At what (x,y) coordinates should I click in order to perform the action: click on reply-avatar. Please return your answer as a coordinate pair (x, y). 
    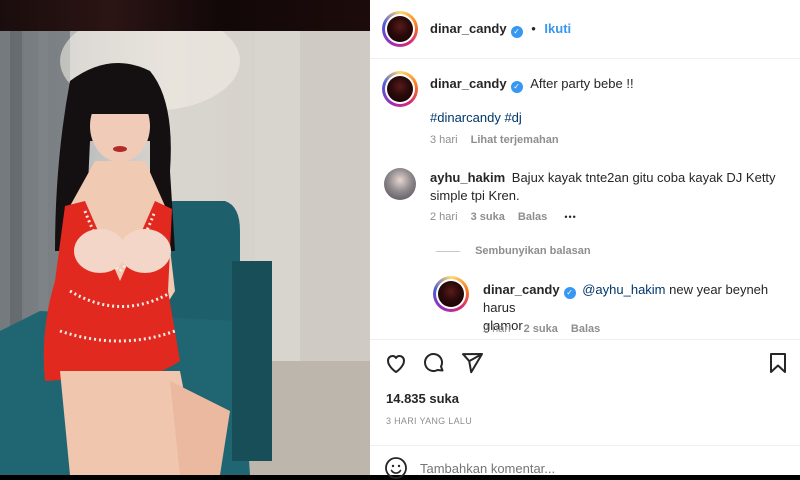
    Looking at the image, I should click on (451, 294).